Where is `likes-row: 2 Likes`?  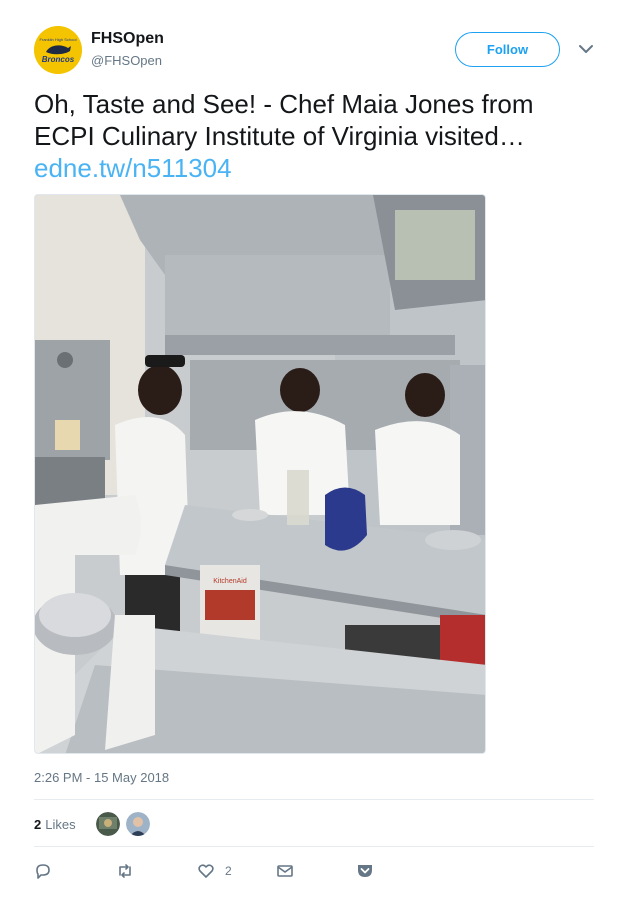
likes-row: 2 Likes is located at coordinates (95, 824).